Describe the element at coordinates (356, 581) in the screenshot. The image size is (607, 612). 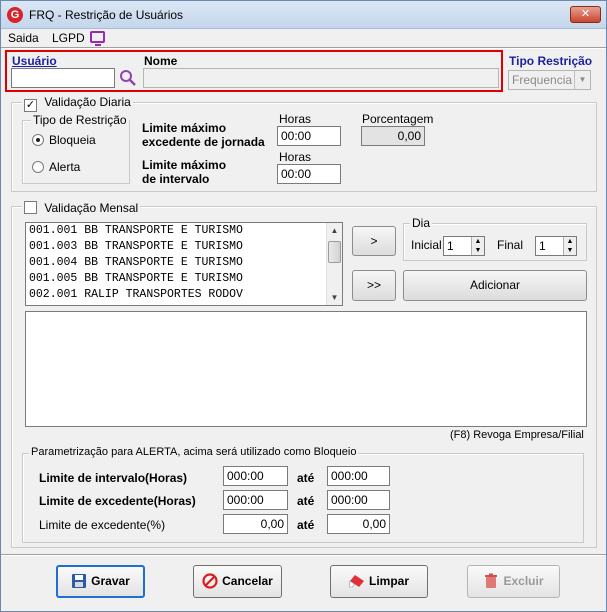
I see `eraser-icon` at that location.